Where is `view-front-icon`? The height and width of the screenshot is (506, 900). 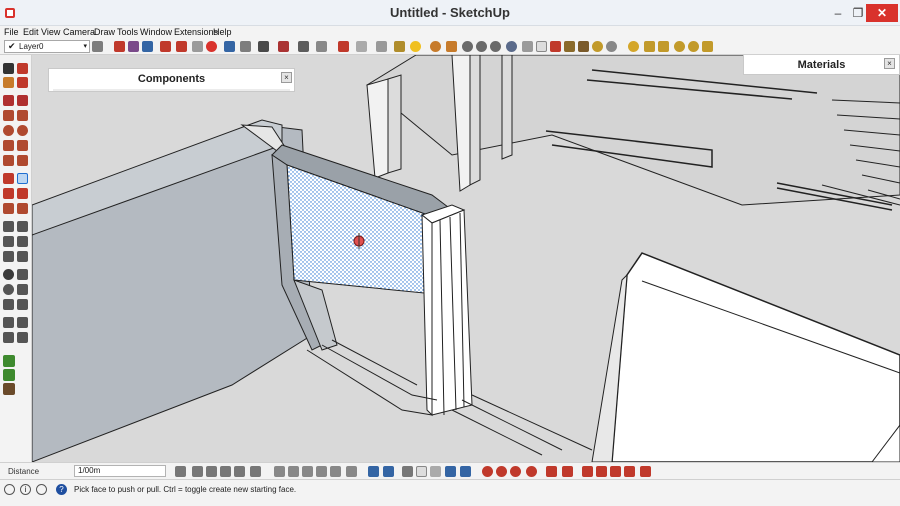 view-front-icon is located at coordinates (555, 46).